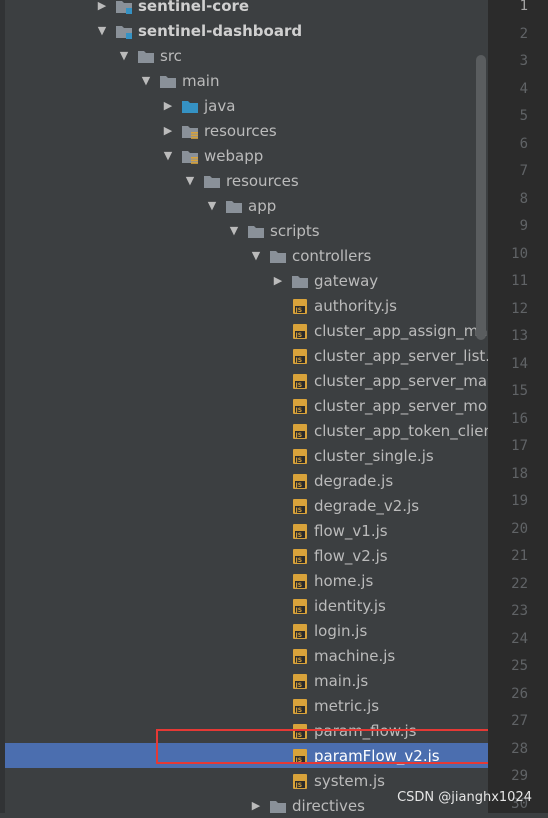 The image size is (548, 818). Describe the element at coordinates (519, 475) in the screenshot. I see `line-number: 18` at that location.